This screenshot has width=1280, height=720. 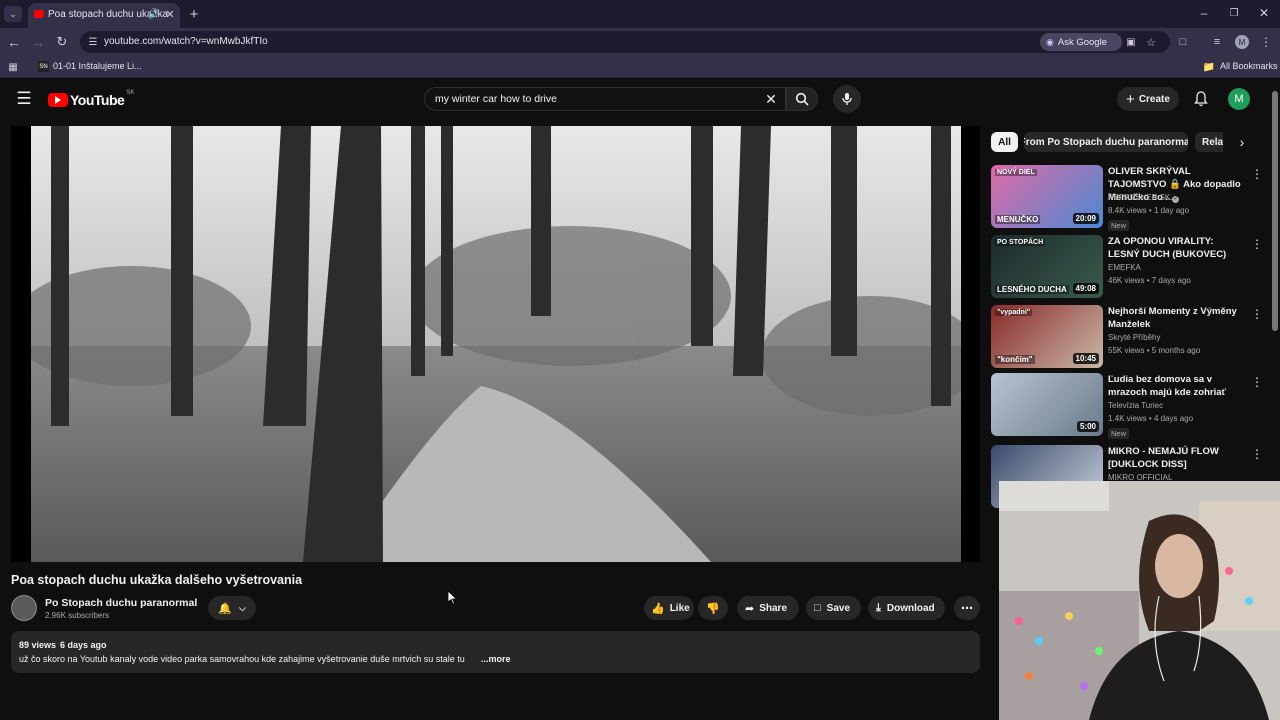 What do you see at coordinates (1239, 99) in the screenshot?
I see `account-avatar: M` at bounding box center [1239, 99].